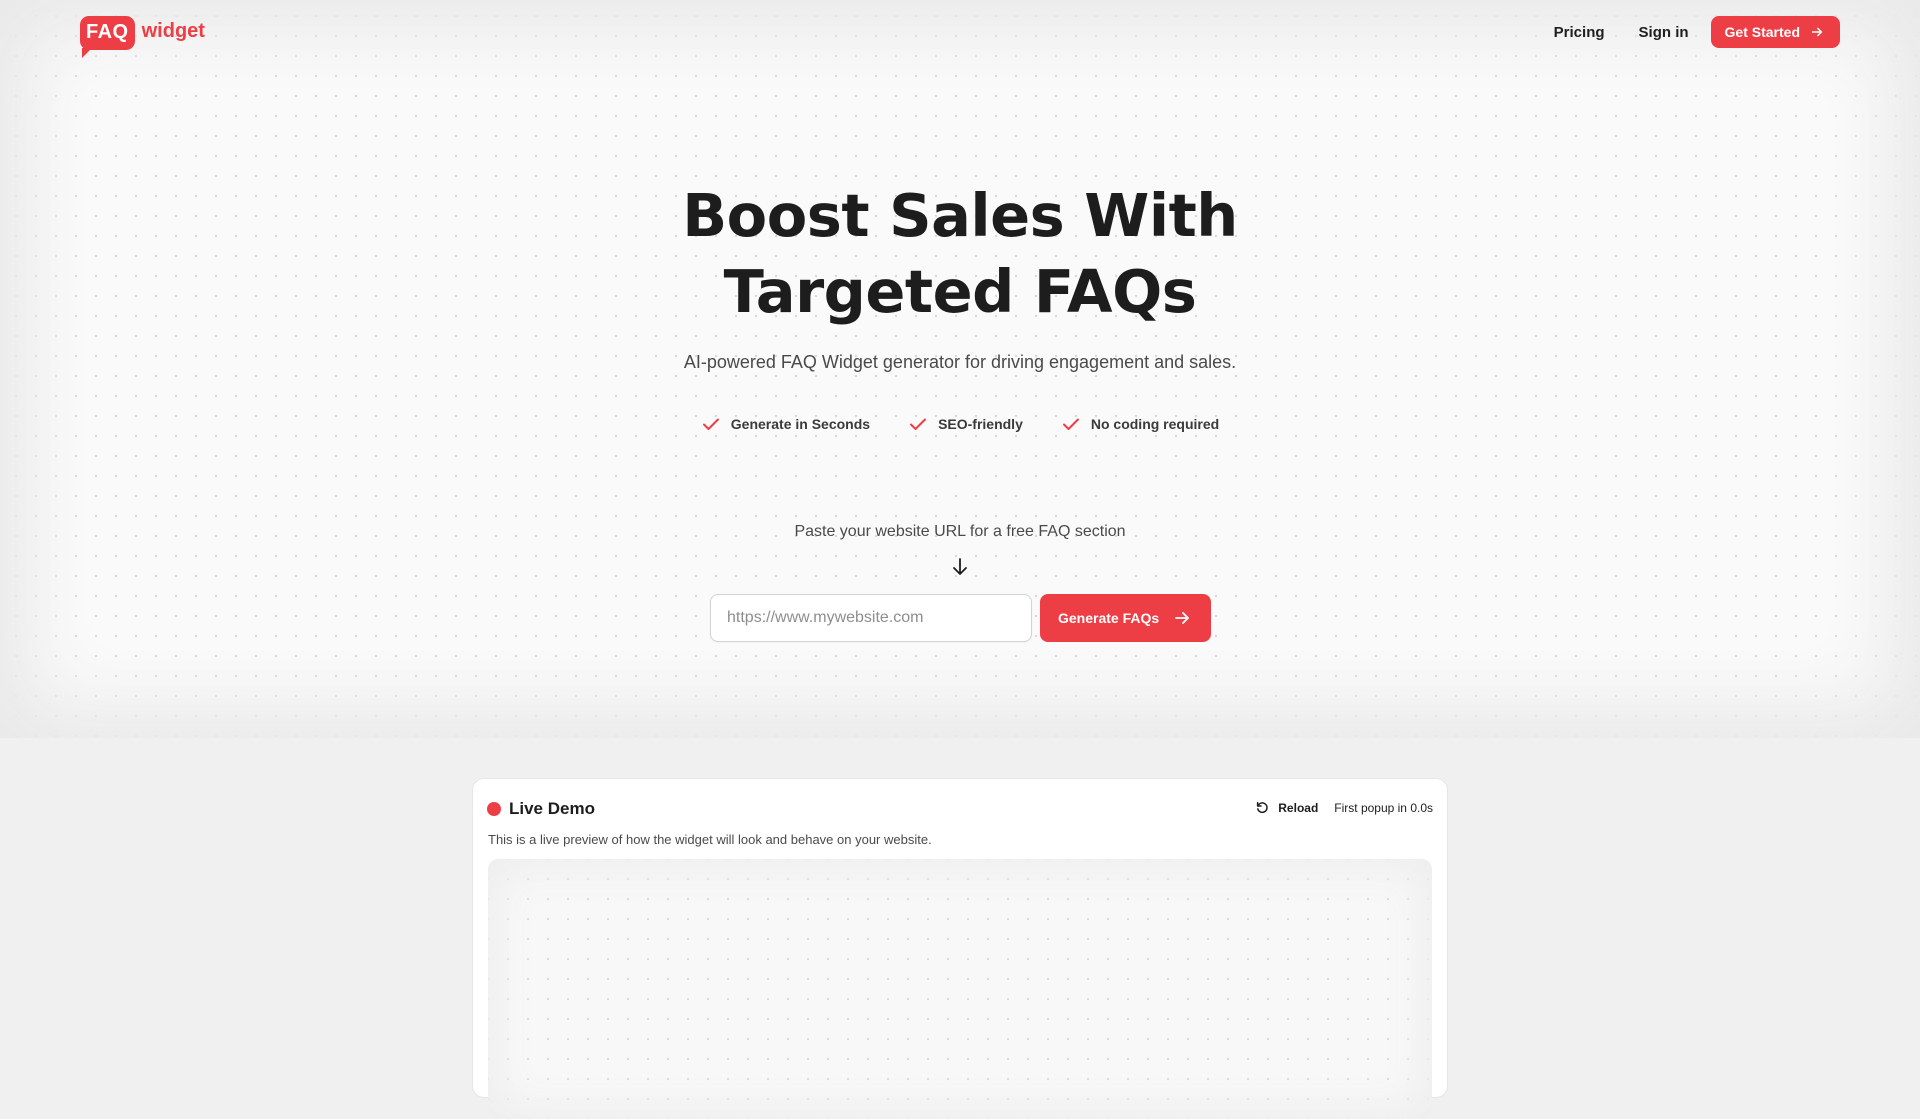 This screenshot has height=1119, width=1920. I want to click on nav-pricing-link: Pricing, so click(1579, 32).